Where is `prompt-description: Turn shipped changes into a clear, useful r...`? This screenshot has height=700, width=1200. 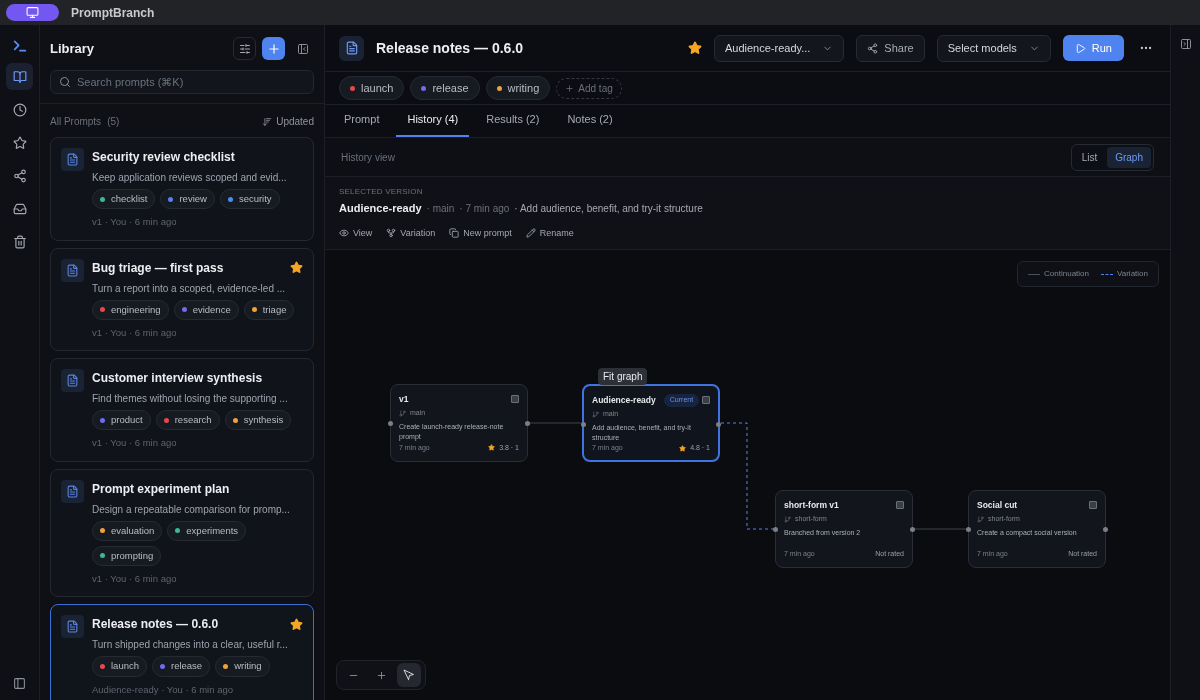 prompt-description: Turn shipped changes into a clear, useful r... is located at coordinates (190, 645).